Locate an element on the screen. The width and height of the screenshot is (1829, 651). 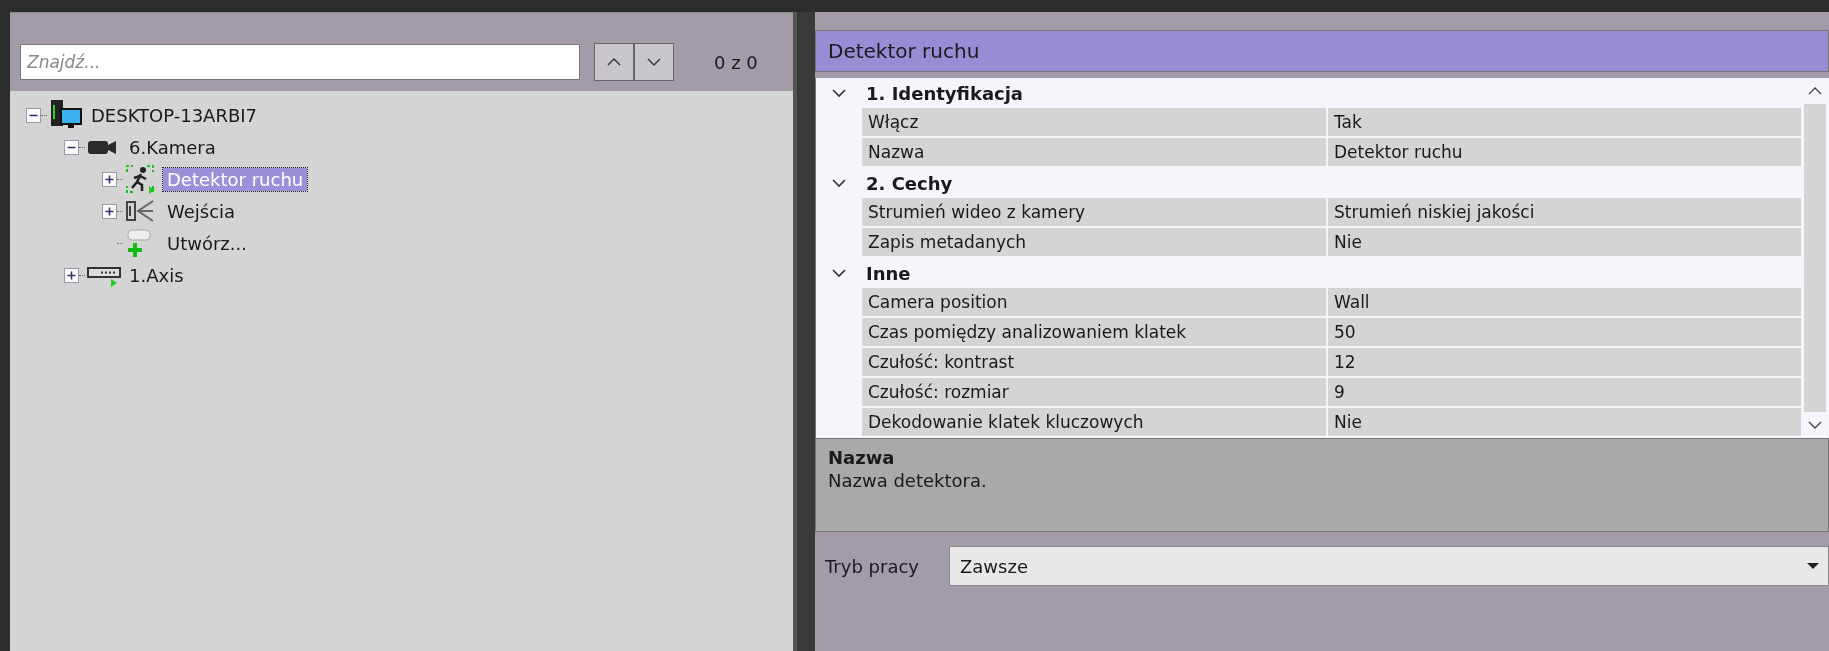
property-value: Tak is located at coordinates (1564, 122).